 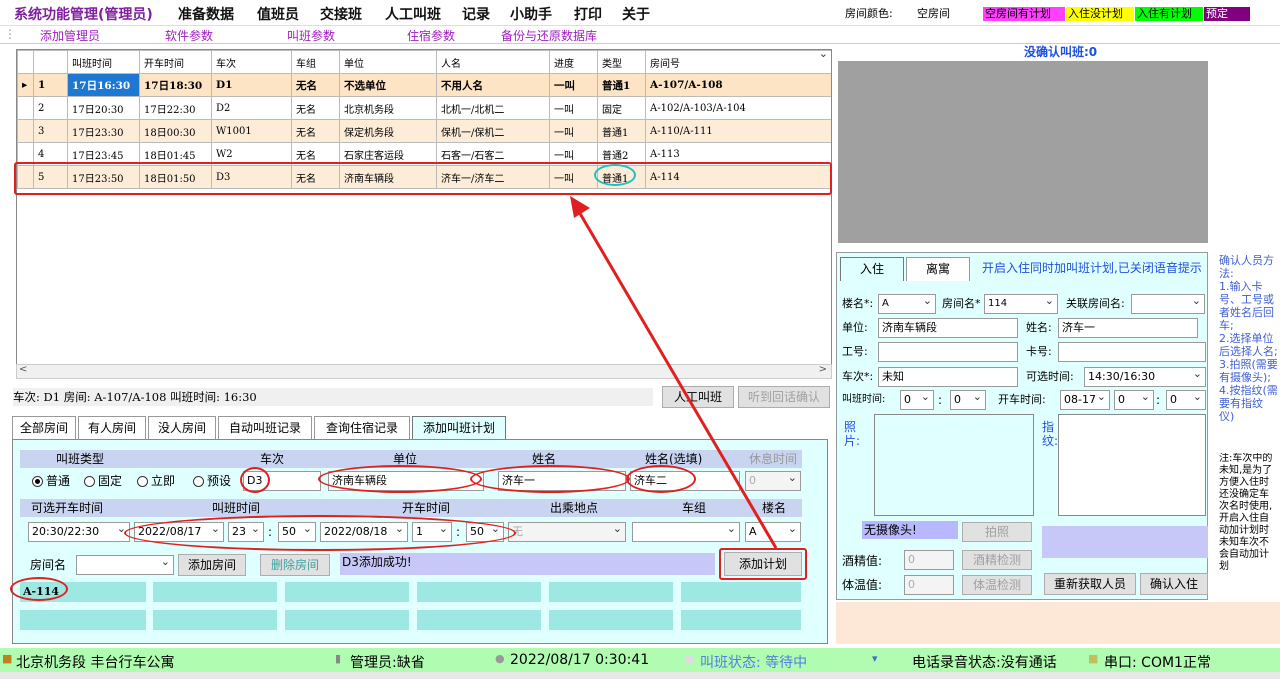 What do you see at coordinates (23, 369) in the screenshot?
I see `scroll-left-icon: <` at bounding box center [23, 369].